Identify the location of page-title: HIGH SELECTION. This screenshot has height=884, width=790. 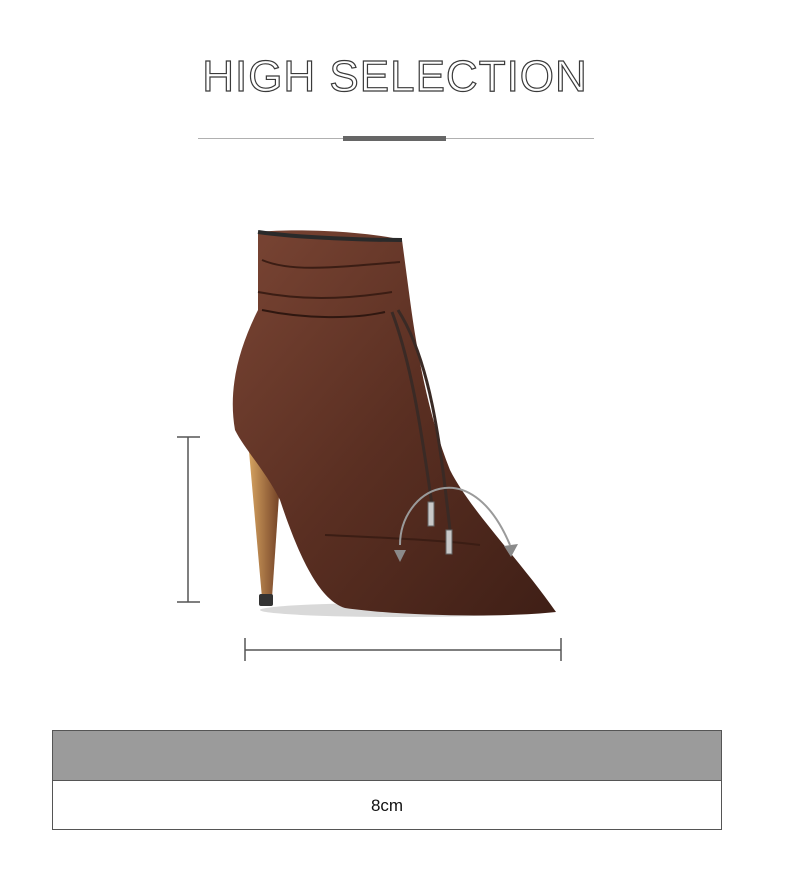
(395, 76).